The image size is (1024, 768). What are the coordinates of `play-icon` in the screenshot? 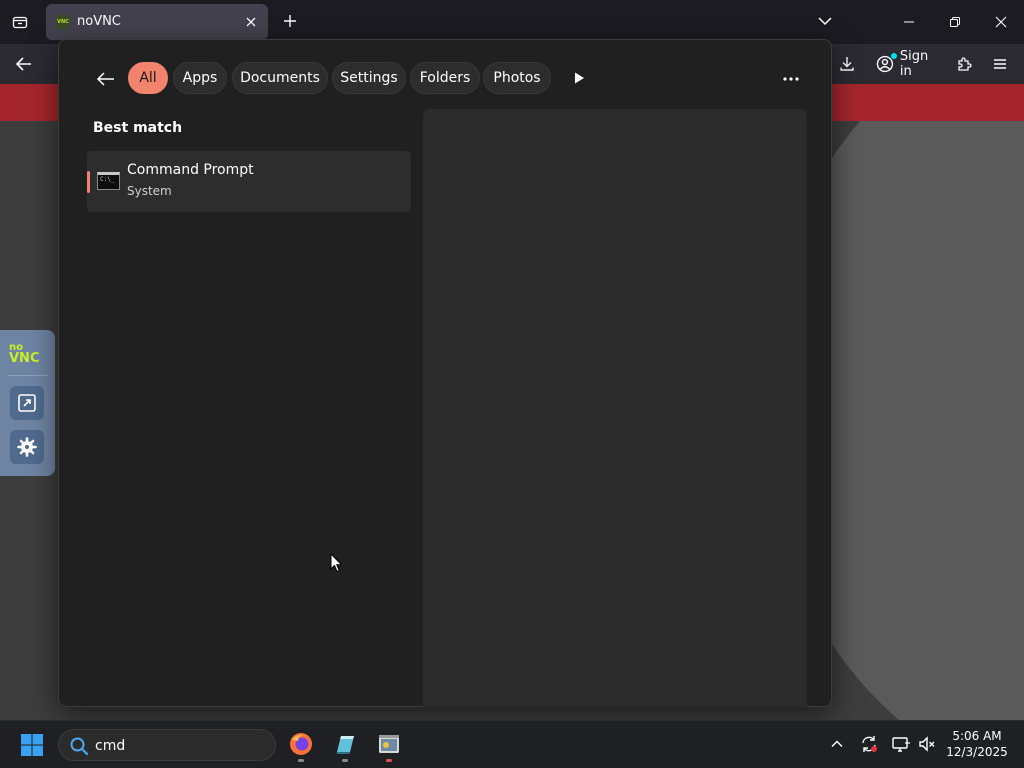 It's located at (579, 78).